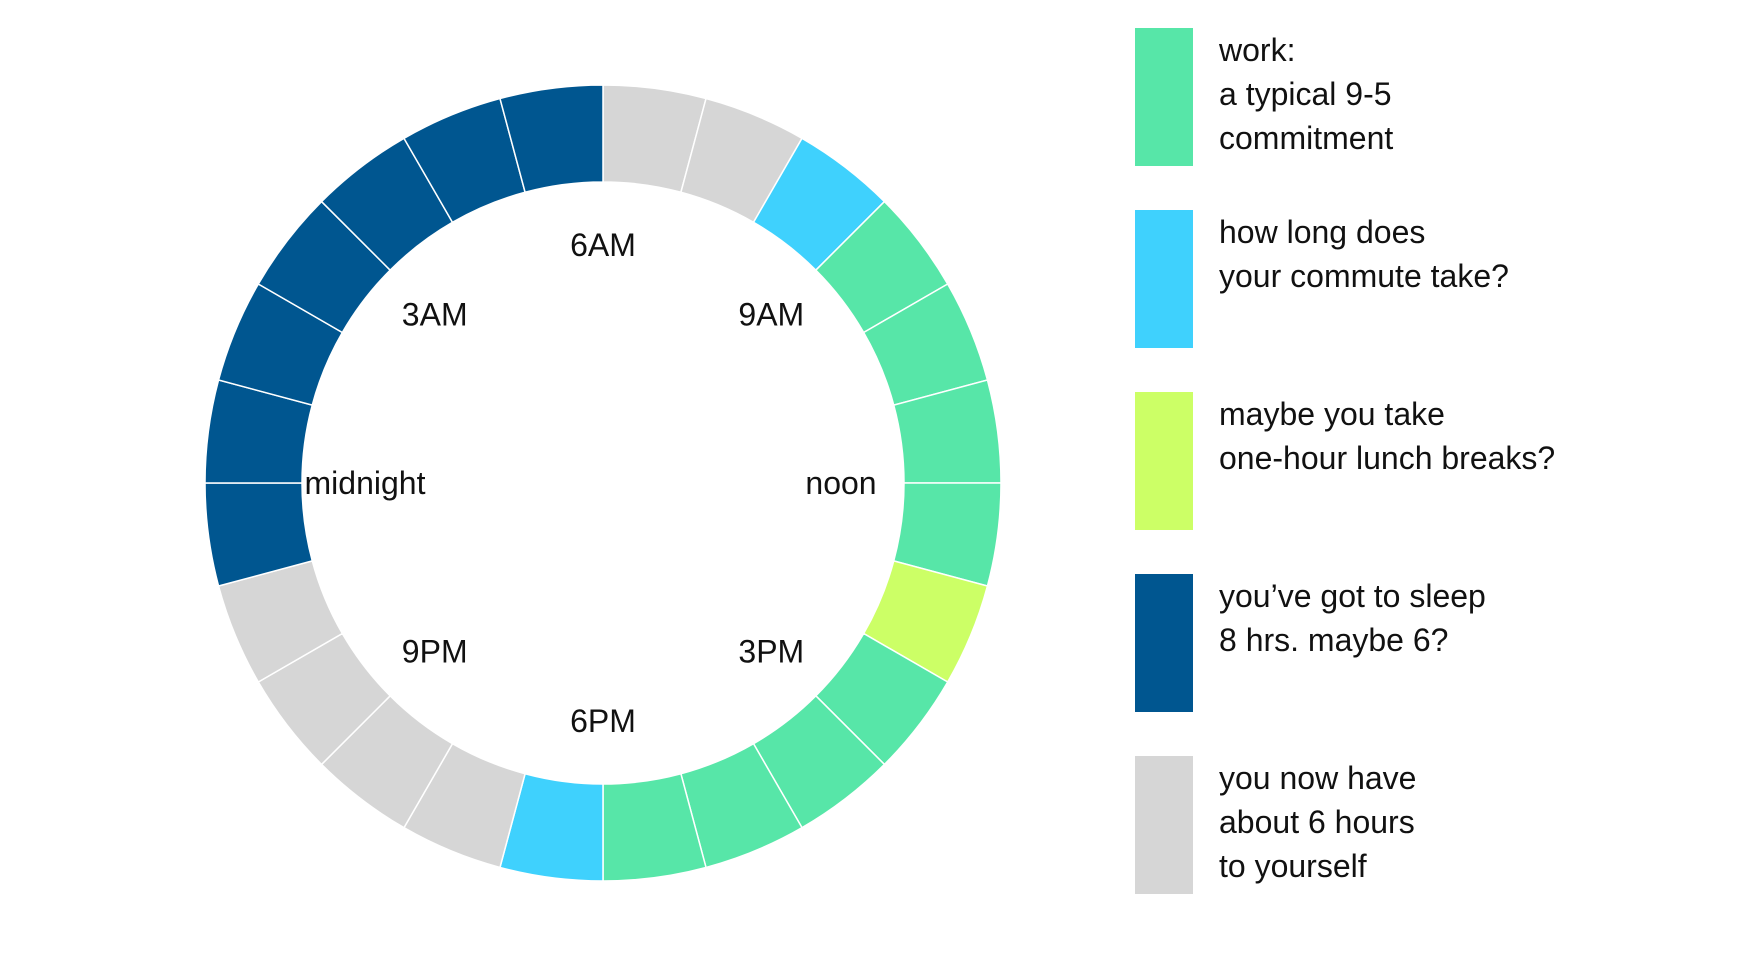 The height and width of the screenshot is (976, 1755). Describe the element at coordinates (771, 315) in the screenshot. I see `hour-label: 9AM` at that location.